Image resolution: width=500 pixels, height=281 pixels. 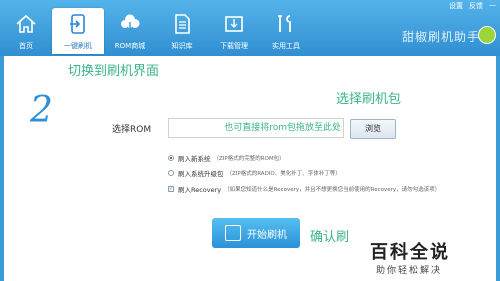 I want to click on annotation-confirm: 确认刷, so click(x=330, y=237).